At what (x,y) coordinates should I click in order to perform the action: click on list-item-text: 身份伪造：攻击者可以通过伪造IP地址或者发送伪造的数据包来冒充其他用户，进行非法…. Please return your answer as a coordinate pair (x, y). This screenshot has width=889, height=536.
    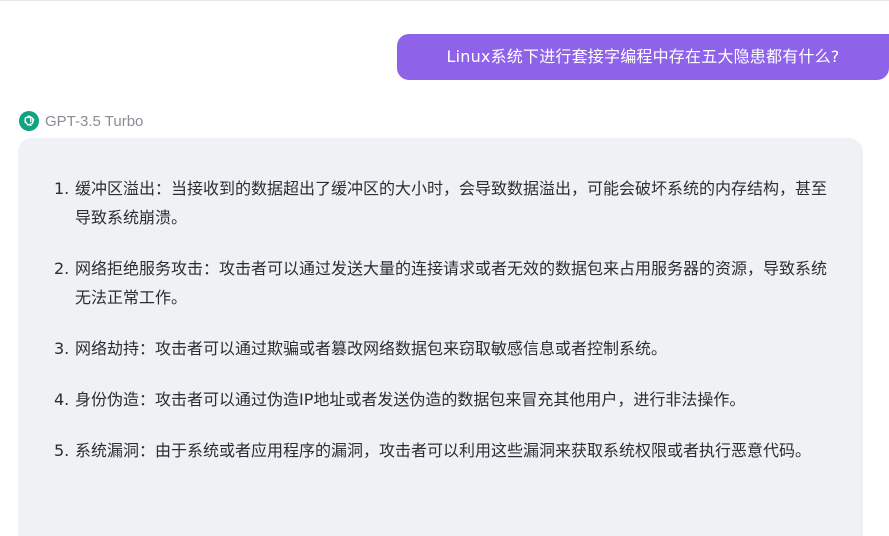
    Looking at the image, I should click on (410, 399).